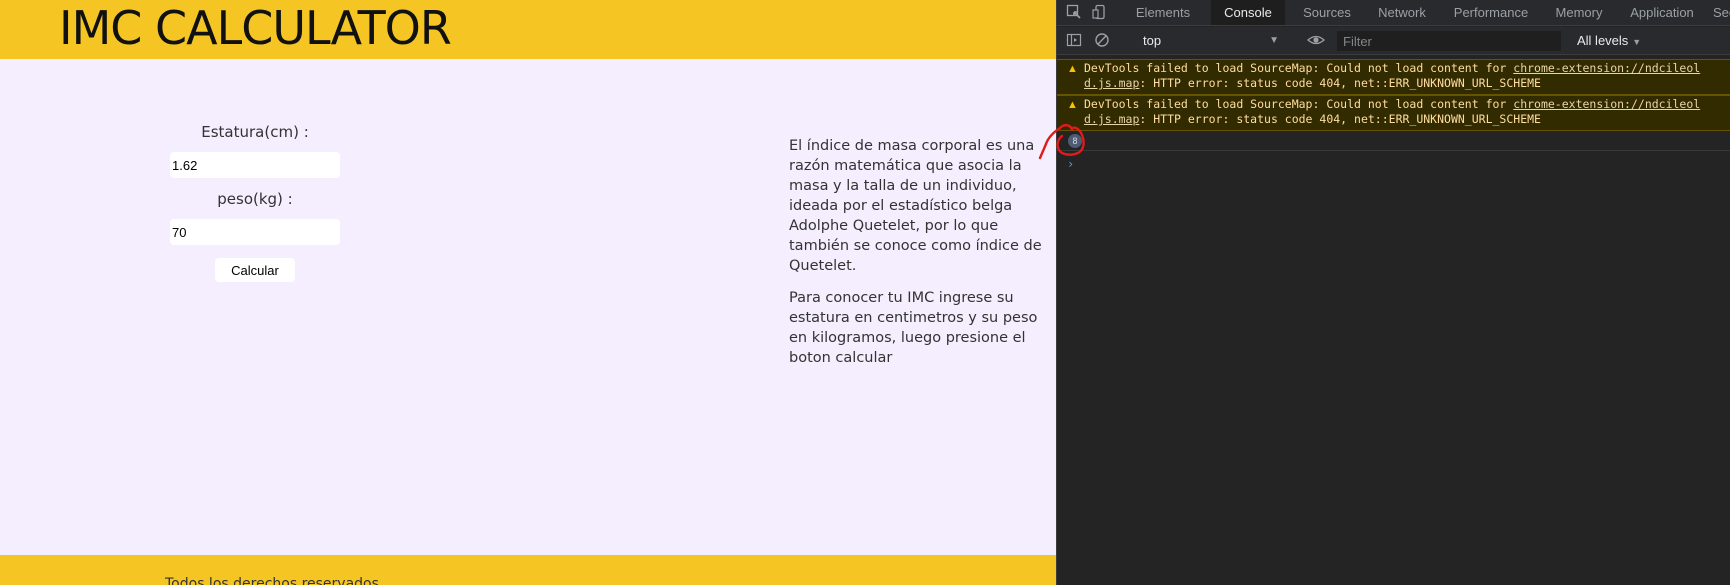  Describe the element at coordinates (1327, 12) in the screenshot. I see `tab-sources: Sources` at that location.